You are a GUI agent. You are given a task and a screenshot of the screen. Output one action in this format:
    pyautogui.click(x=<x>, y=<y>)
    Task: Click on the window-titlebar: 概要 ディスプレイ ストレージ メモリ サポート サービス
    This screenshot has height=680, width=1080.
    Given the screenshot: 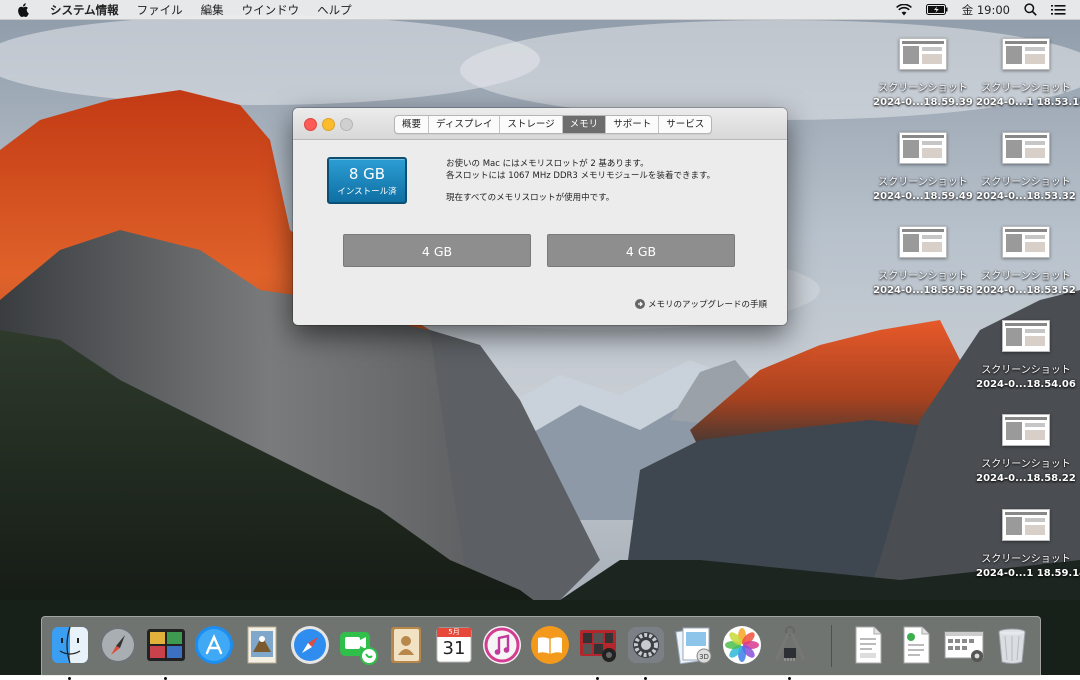 What is the action you would take?
    pyautogui.click(x=540, y=124)
    